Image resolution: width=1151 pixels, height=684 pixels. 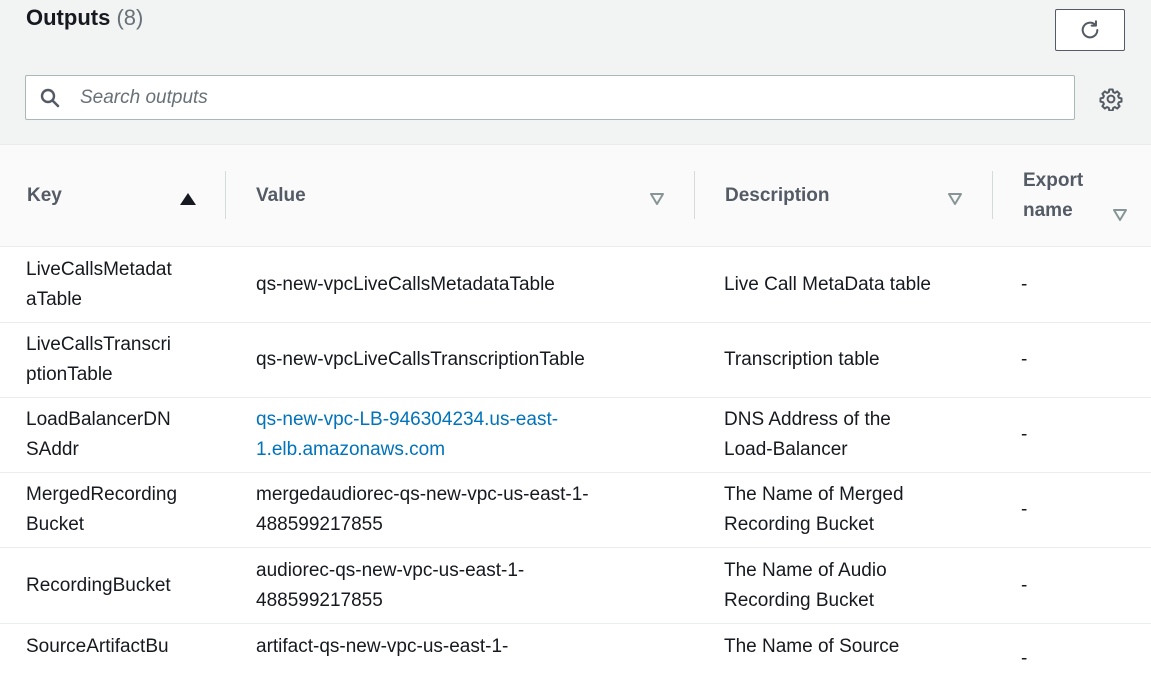 I want to click on column-header-export-name: Export name, so click(x=1071, y=195).